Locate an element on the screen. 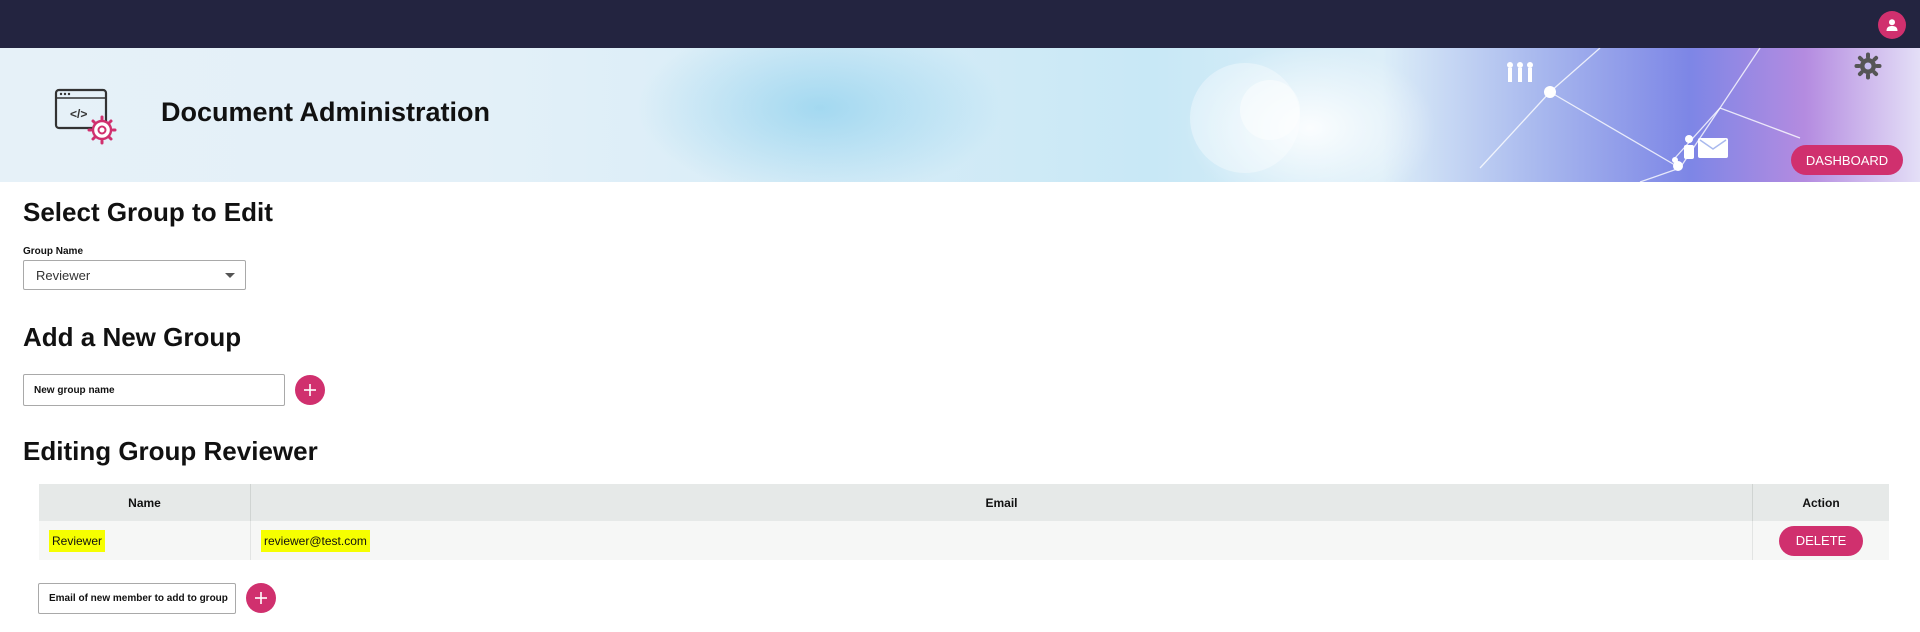  column-header-name: Name is located at coordinates (145, 502).